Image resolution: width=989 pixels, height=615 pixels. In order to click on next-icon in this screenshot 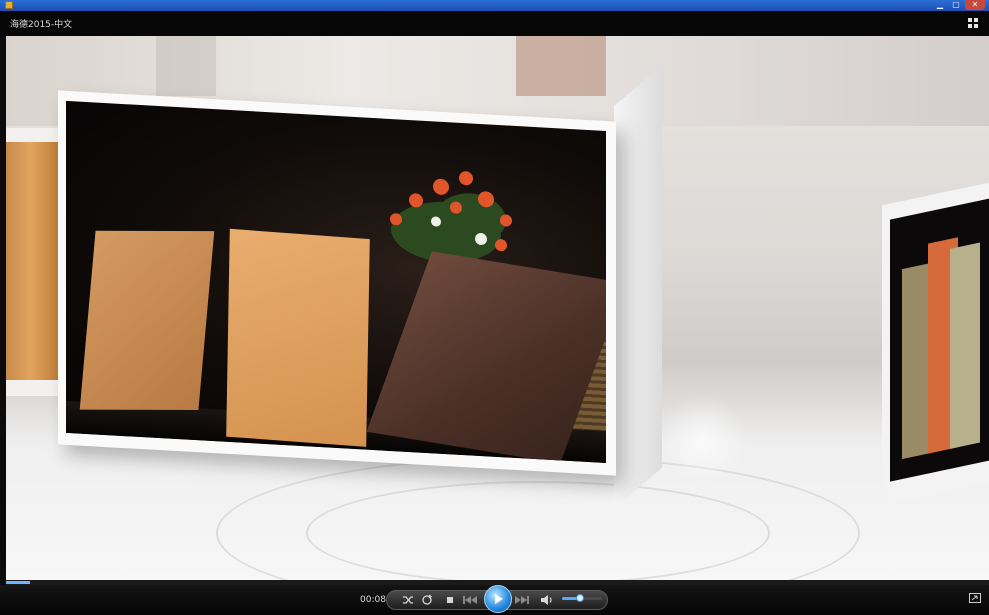, I will do `click(522, 600)`.